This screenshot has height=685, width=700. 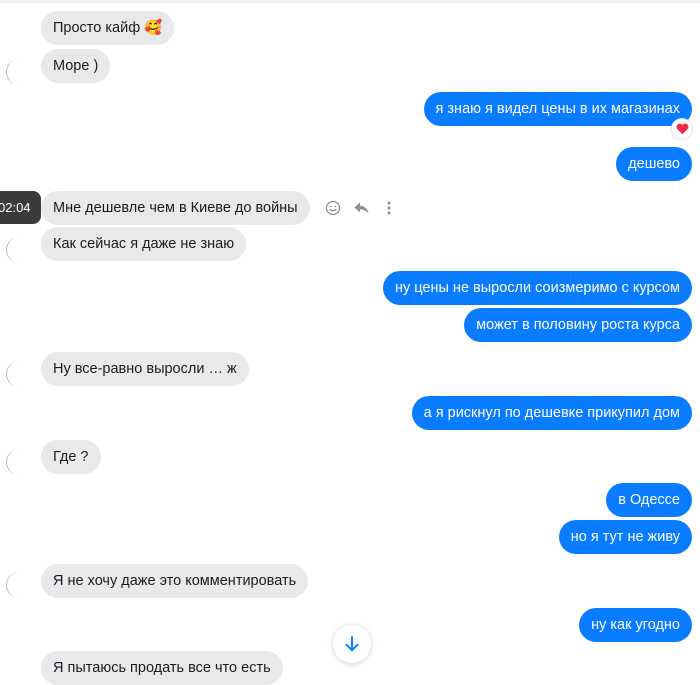 I want to click on message-text: Как сейчас я даже не знаю, so click(x=144, y=244).